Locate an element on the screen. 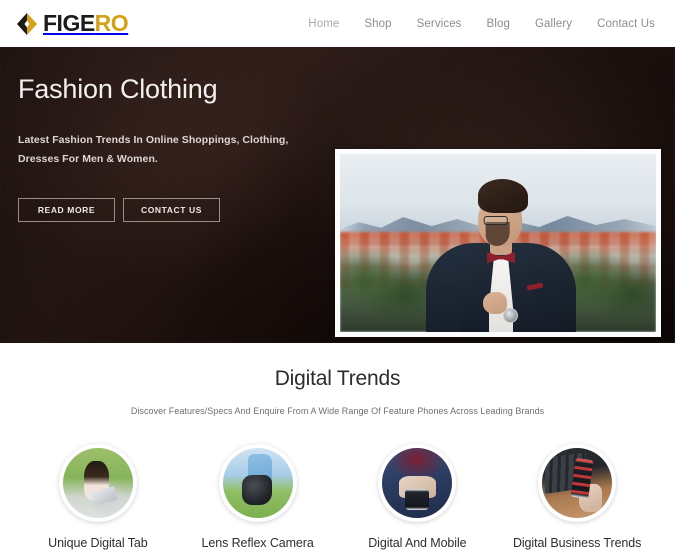 Image resolution: width=675 pixels, height=560 pixels. nail-polish is located at coordinates (578, 493).